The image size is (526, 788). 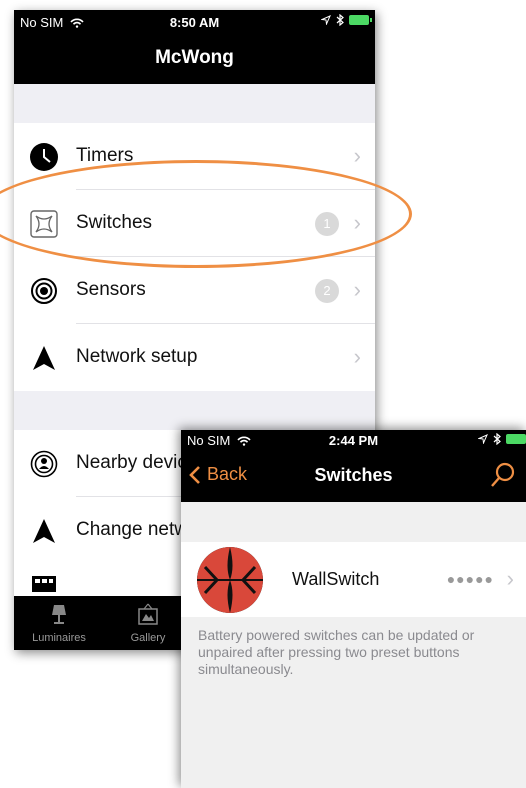 What do you see at coordinates (44, 584) in the screenshot?
I see `grid-icon` at bounding box center [44, 584].